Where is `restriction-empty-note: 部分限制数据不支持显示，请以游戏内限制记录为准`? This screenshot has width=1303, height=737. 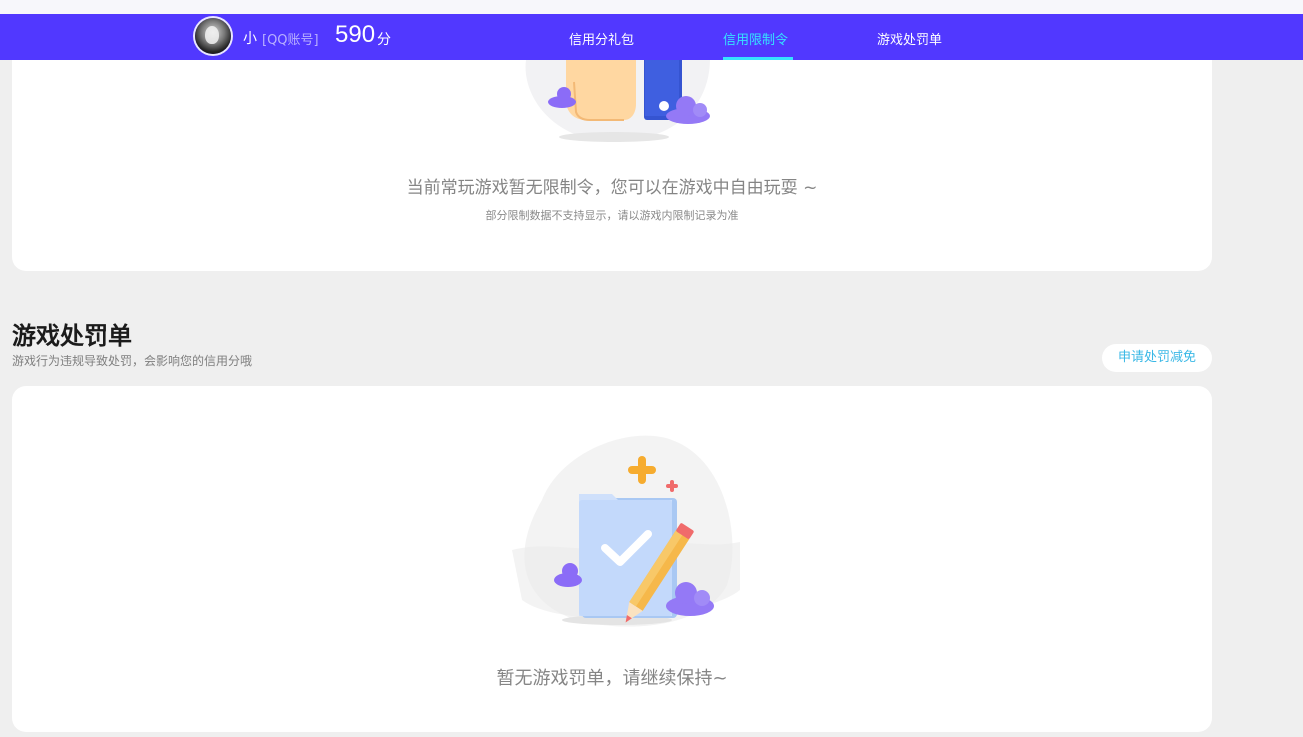 restriction-empty-note: 部分限制数据不支持显示，请以游戏内限制记录为准 is located at coordinates (612, 215).